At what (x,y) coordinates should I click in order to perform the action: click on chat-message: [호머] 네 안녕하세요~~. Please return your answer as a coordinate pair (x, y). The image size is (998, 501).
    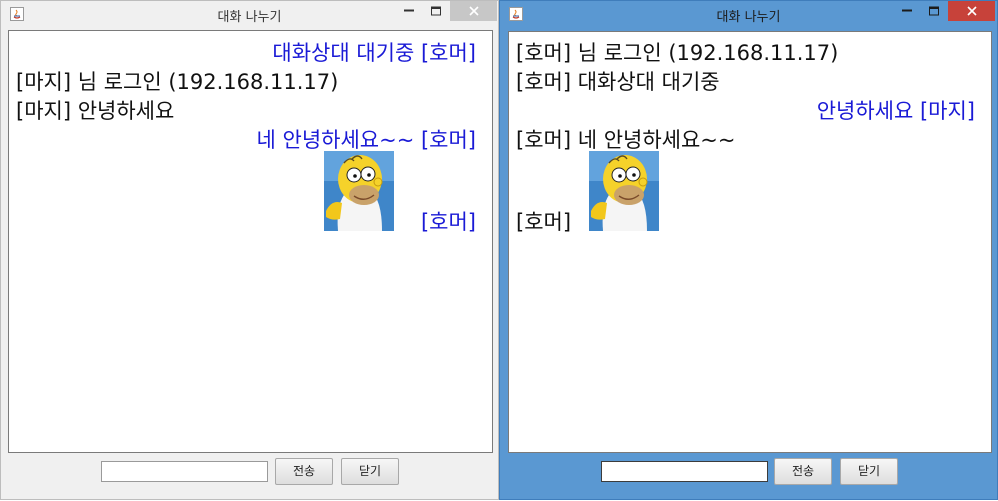
    Looking at the image, I should click on (626, 140).